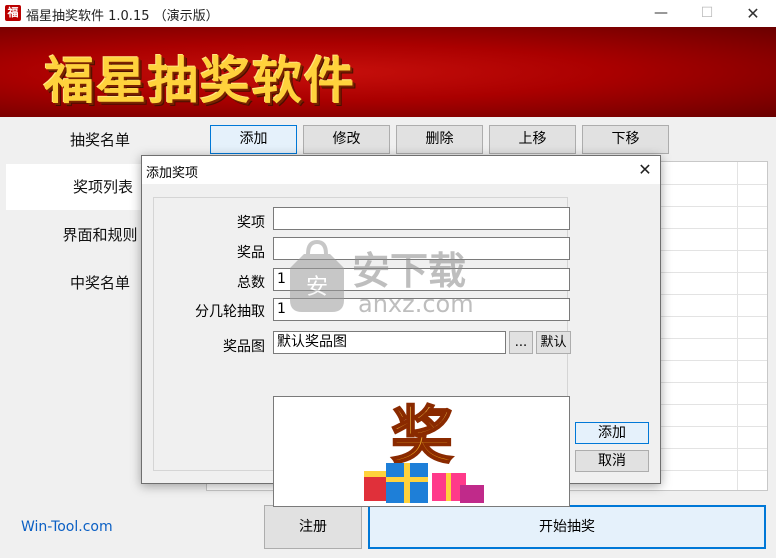  I want to click on prize-image-preview: 奖, so click(421, 451).